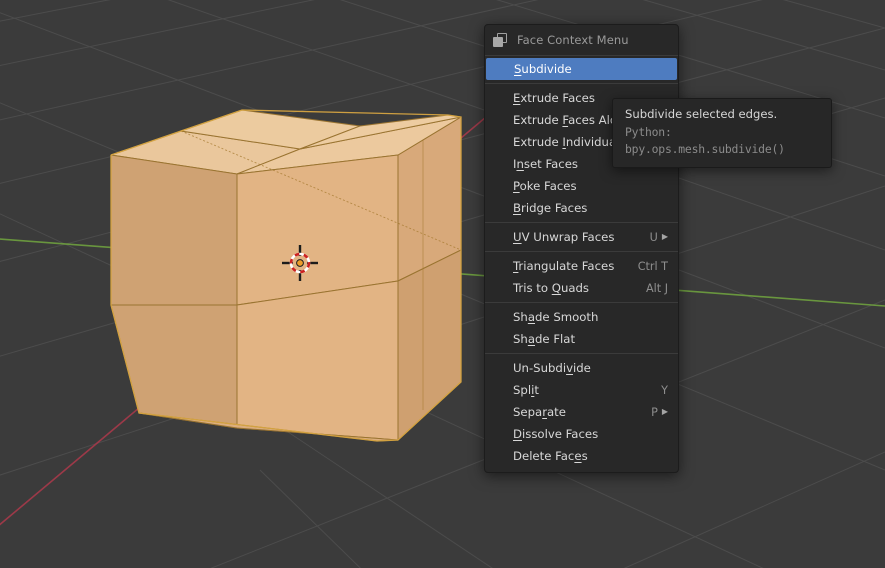  Describe the element at coordinates (648, 132) in the screenshot. I see `tooltip-python-label: Python:` at that location.